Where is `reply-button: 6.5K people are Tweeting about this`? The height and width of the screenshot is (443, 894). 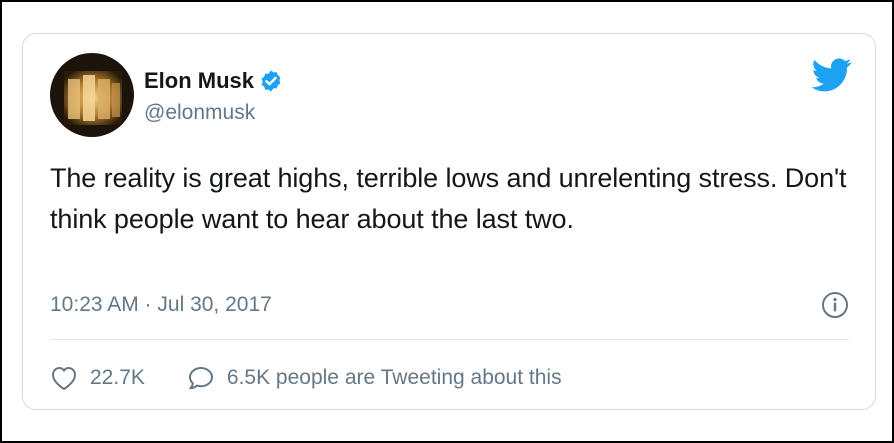
reply-button: 6.5K people are Tweeting about this is located at coordinates (374, 378).